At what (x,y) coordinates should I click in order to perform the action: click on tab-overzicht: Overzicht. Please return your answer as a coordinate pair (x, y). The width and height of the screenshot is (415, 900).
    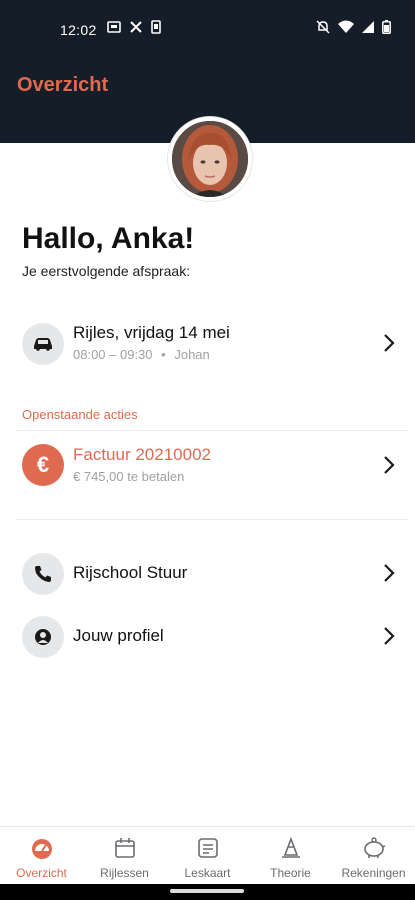
    Looking at the image, I should click on (41, 855).